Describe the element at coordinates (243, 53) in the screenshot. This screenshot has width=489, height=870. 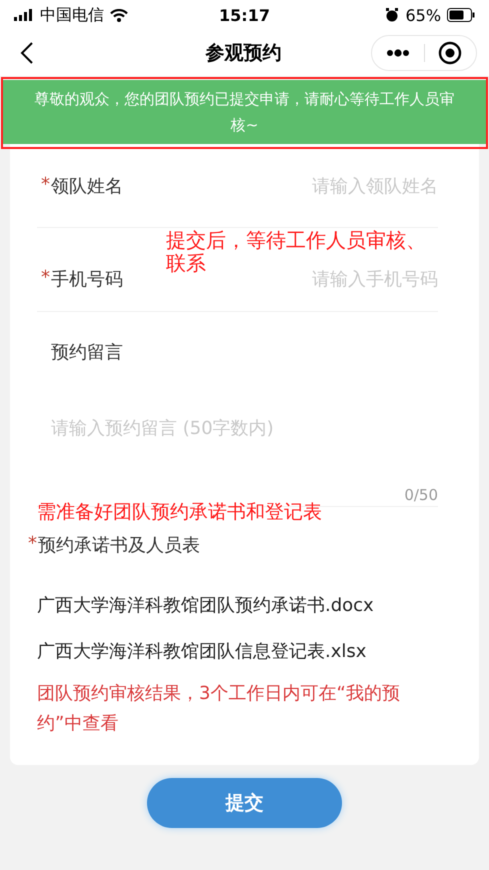
I see `page-title: 参观预约` at that location.